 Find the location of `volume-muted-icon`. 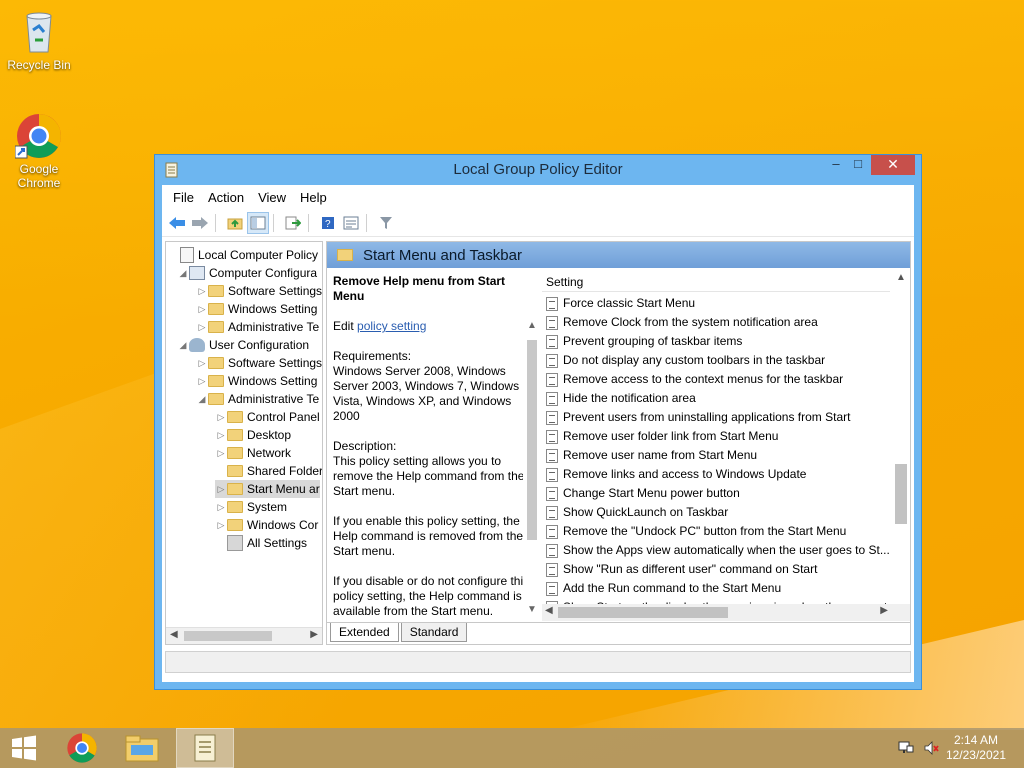

volume-muted-icon is located at coordinates (932, 748).